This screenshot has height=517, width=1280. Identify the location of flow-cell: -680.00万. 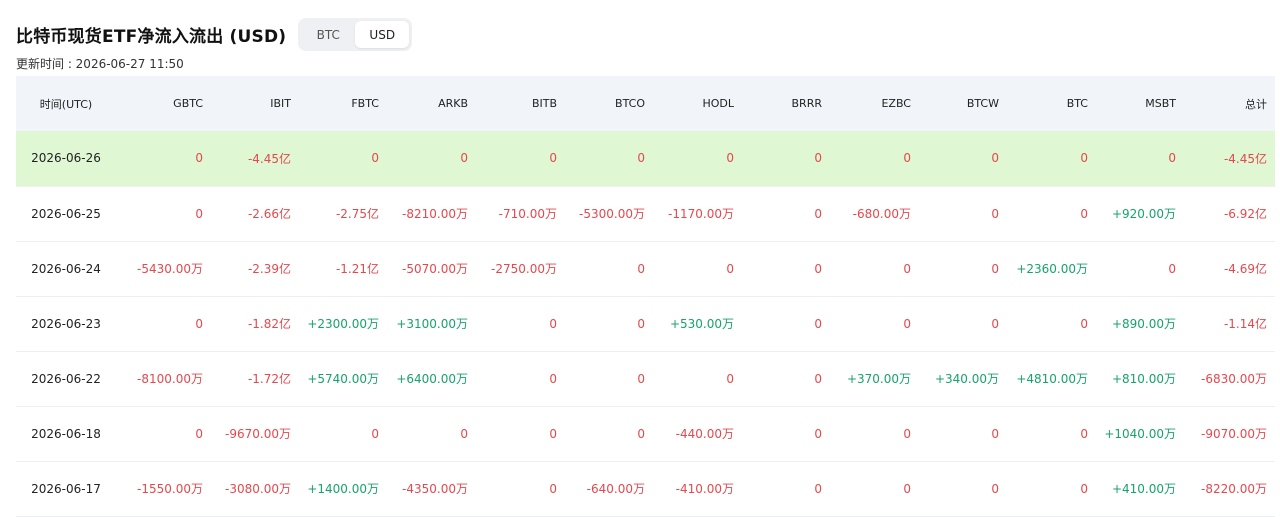
(881, 214).